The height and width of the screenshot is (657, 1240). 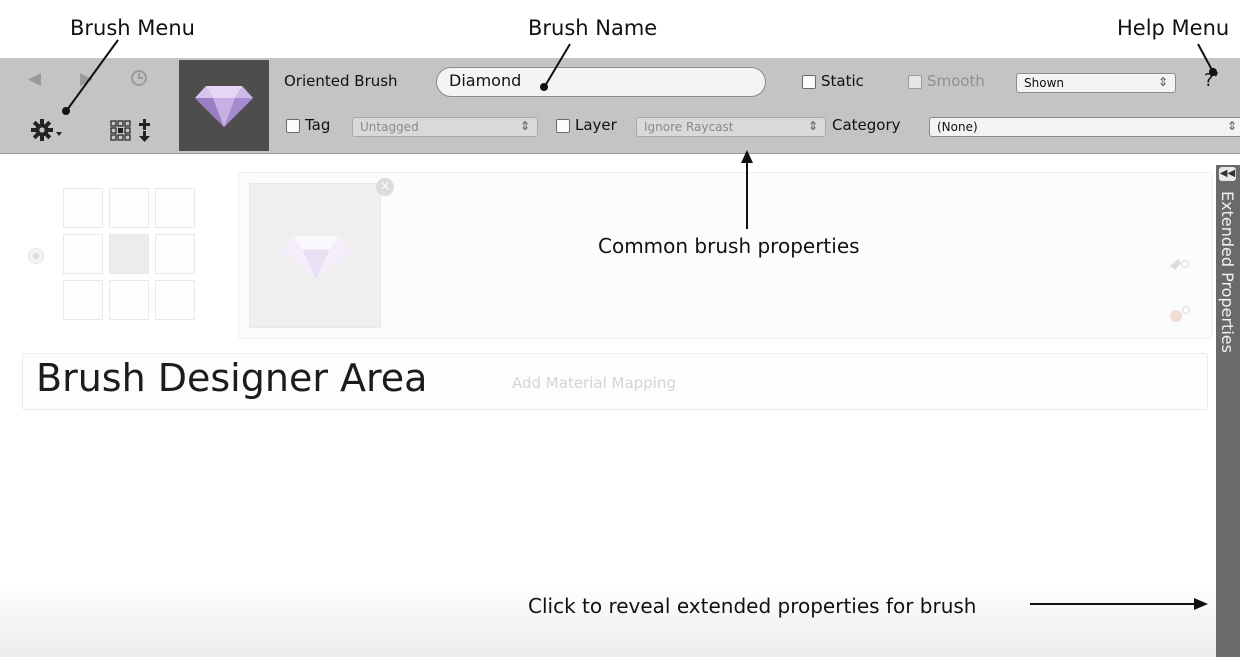 I want to click on expand-panel-icon: ◀◀, so click(x=1227, y=174).